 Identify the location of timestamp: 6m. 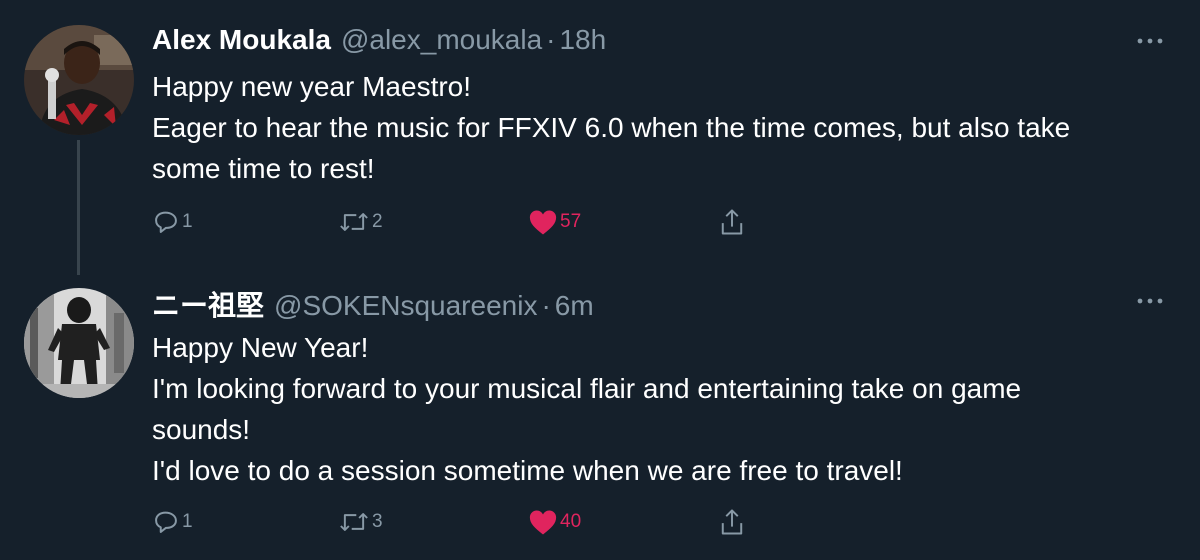
(574, 306).